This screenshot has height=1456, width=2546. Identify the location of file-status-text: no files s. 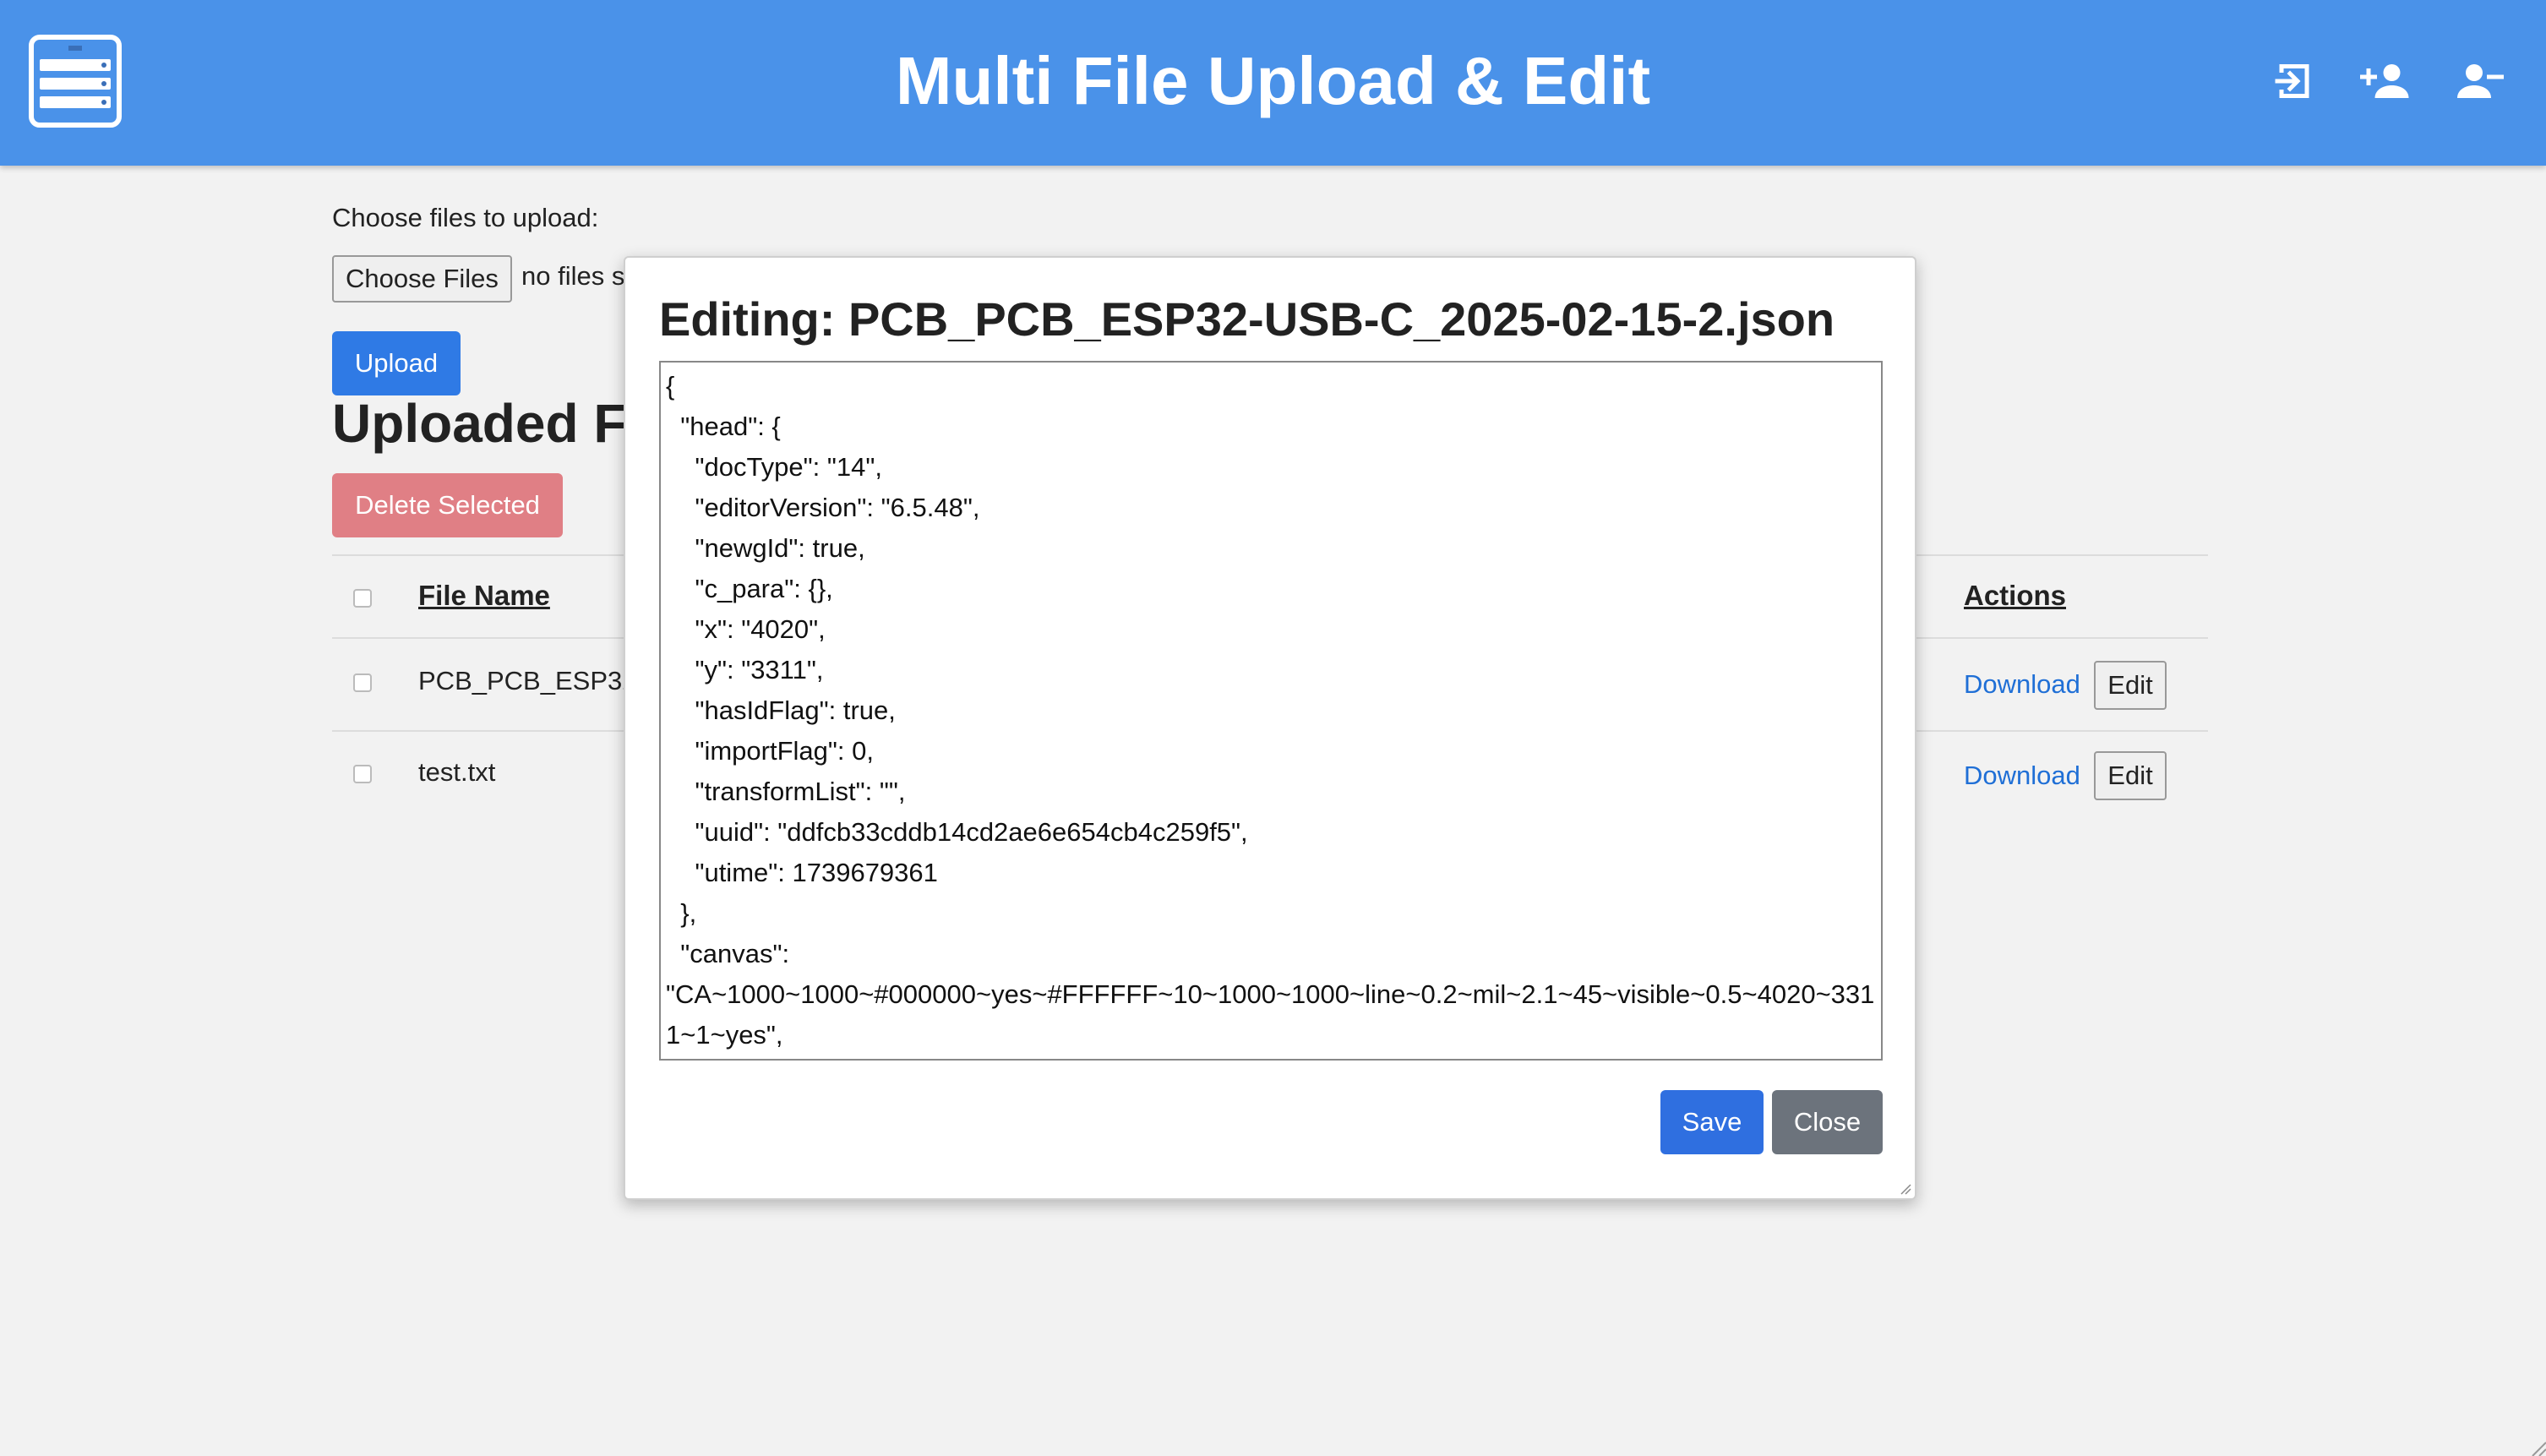
(573, 276).